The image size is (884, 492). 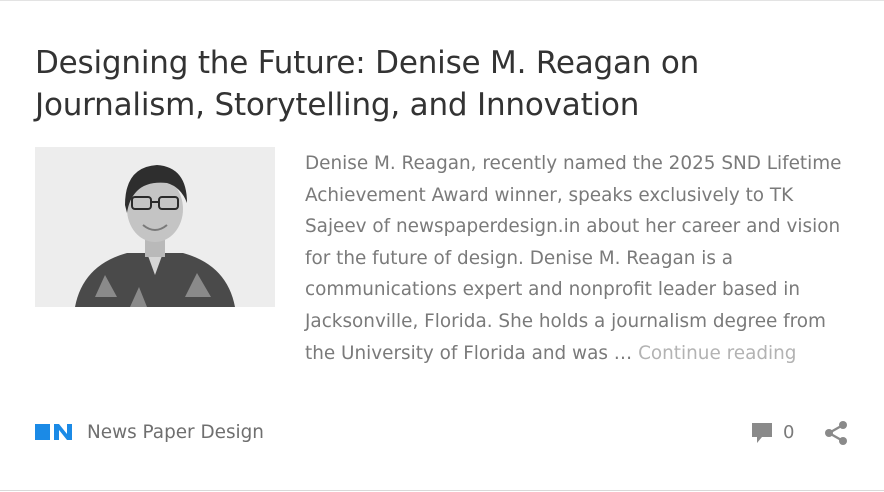 What do you see at coordinates (175, 432) in the screenshot?
I see `author-name: News Paper Design` at bounding box center [175, 432].